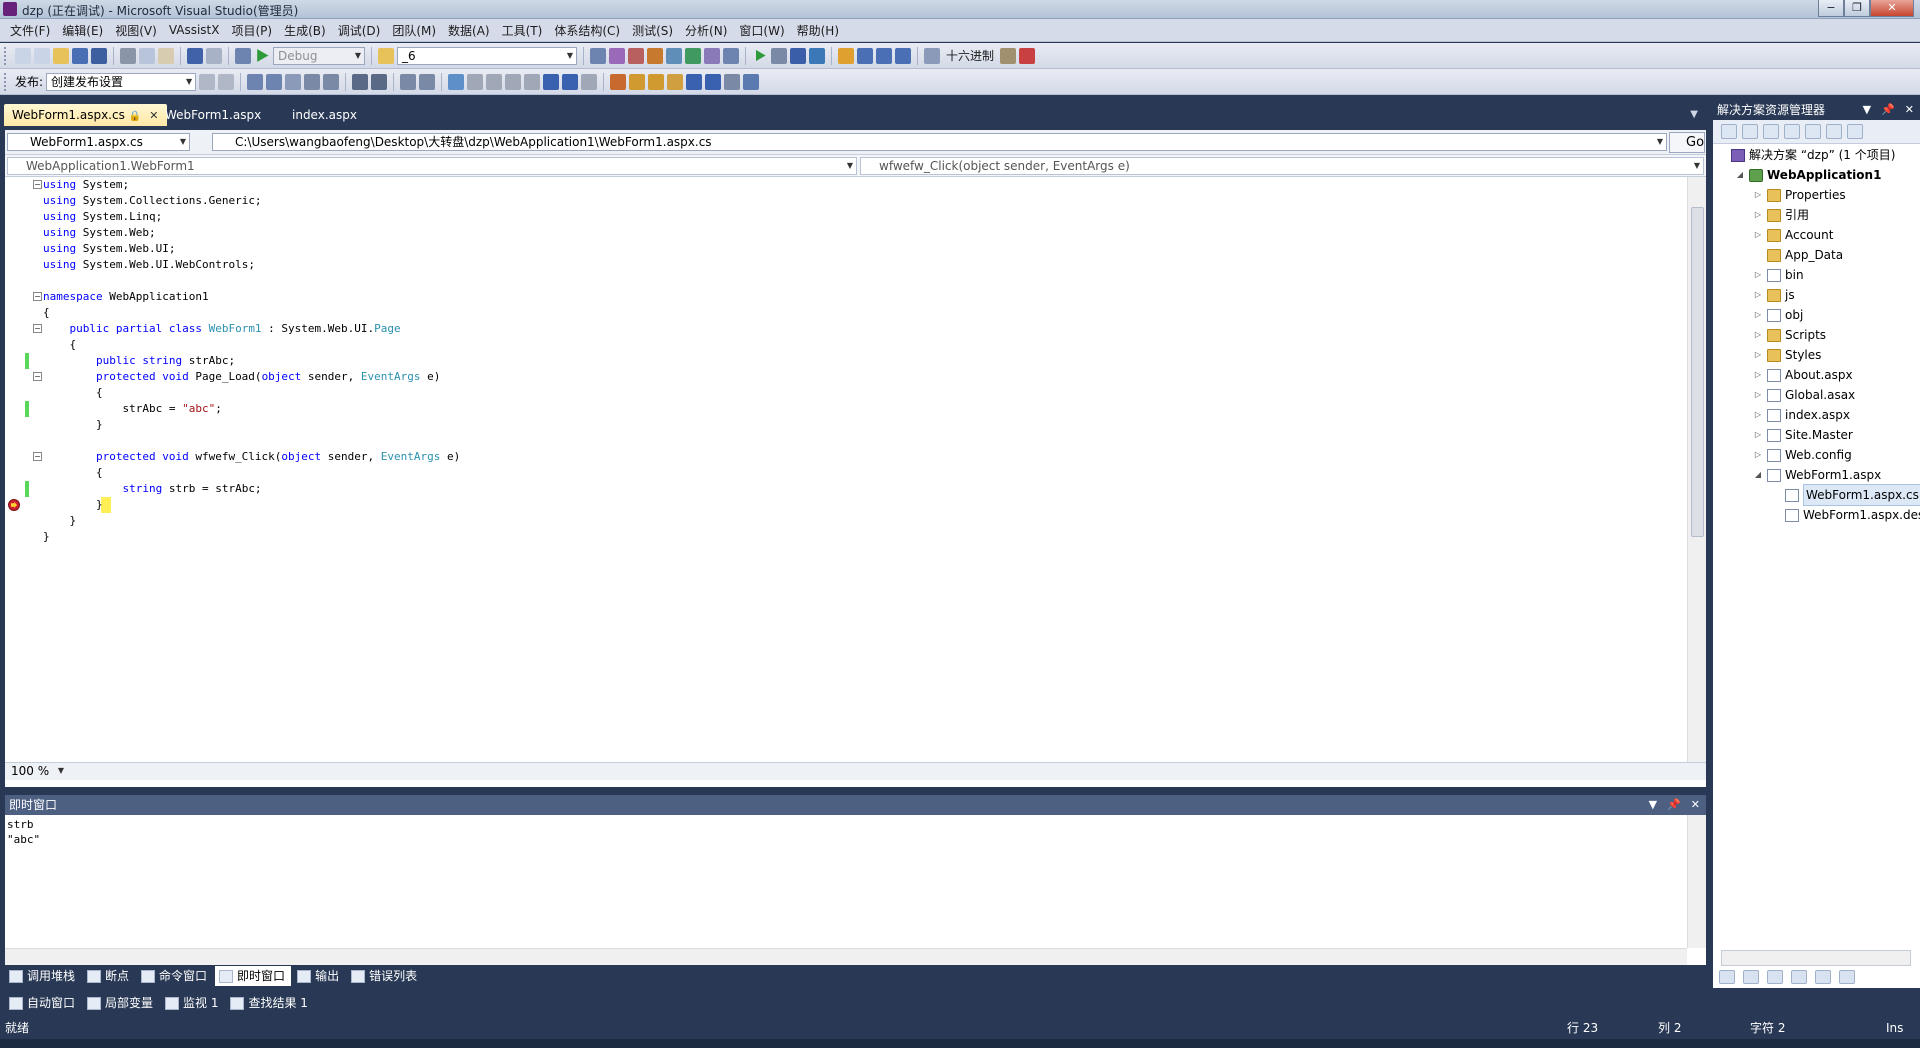 This screenshot has width=1920, height=1048. I want to click on tab-index-aspx: index.aspx, so click(324, 115).